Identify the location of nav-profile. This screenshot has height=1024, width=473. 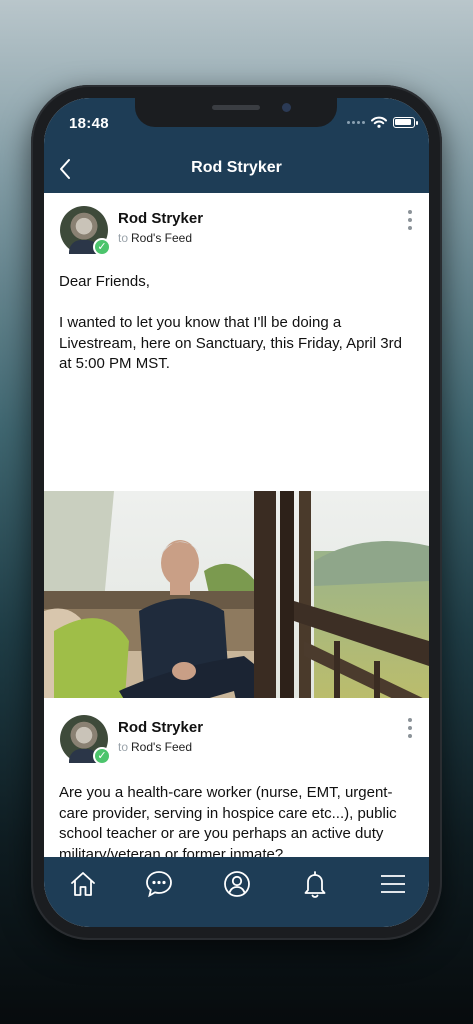
(237, 884).